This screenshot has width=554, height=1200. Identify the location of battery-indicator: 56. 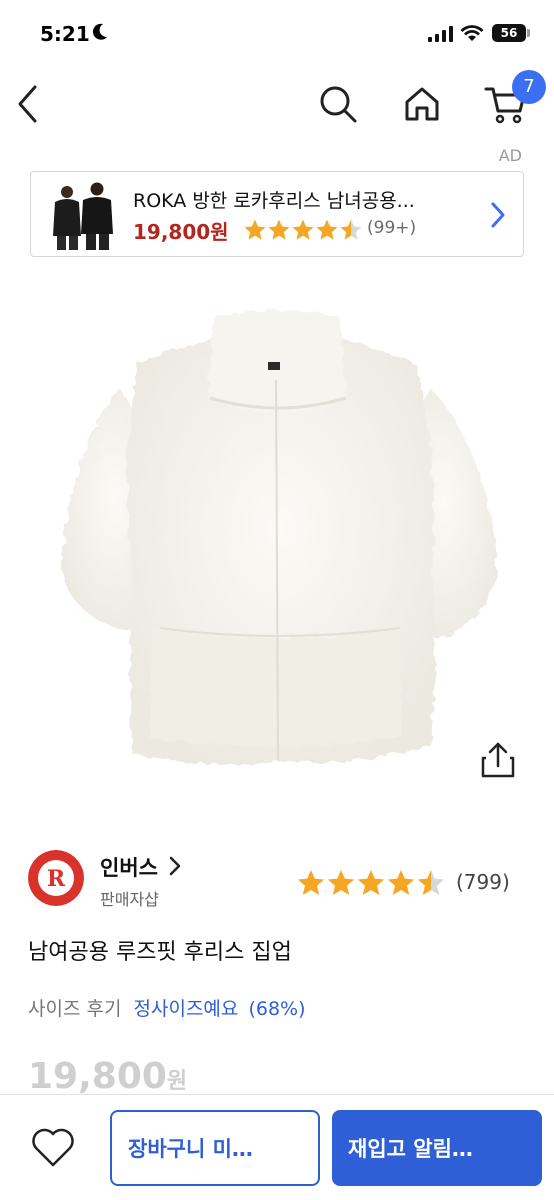
(509, 33).